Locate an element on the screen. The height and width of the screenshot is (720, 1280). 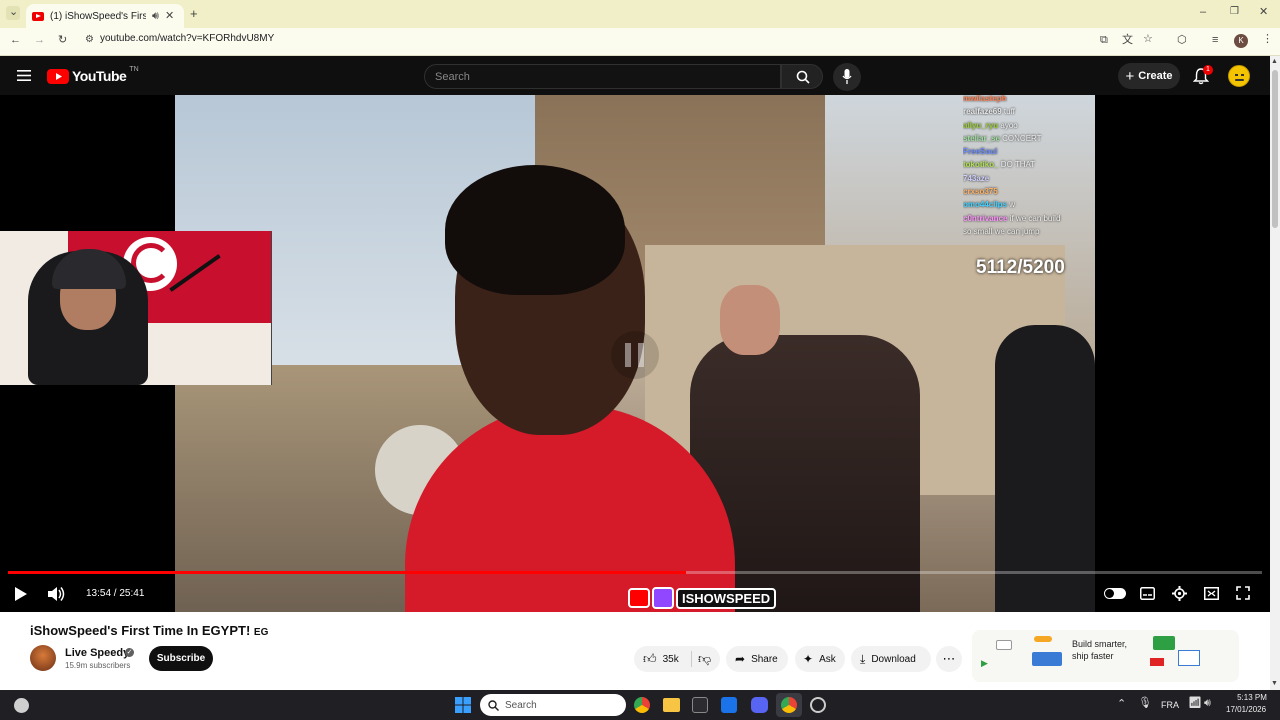
download-button: ⤓ Download is located at coordinates (891, 659).